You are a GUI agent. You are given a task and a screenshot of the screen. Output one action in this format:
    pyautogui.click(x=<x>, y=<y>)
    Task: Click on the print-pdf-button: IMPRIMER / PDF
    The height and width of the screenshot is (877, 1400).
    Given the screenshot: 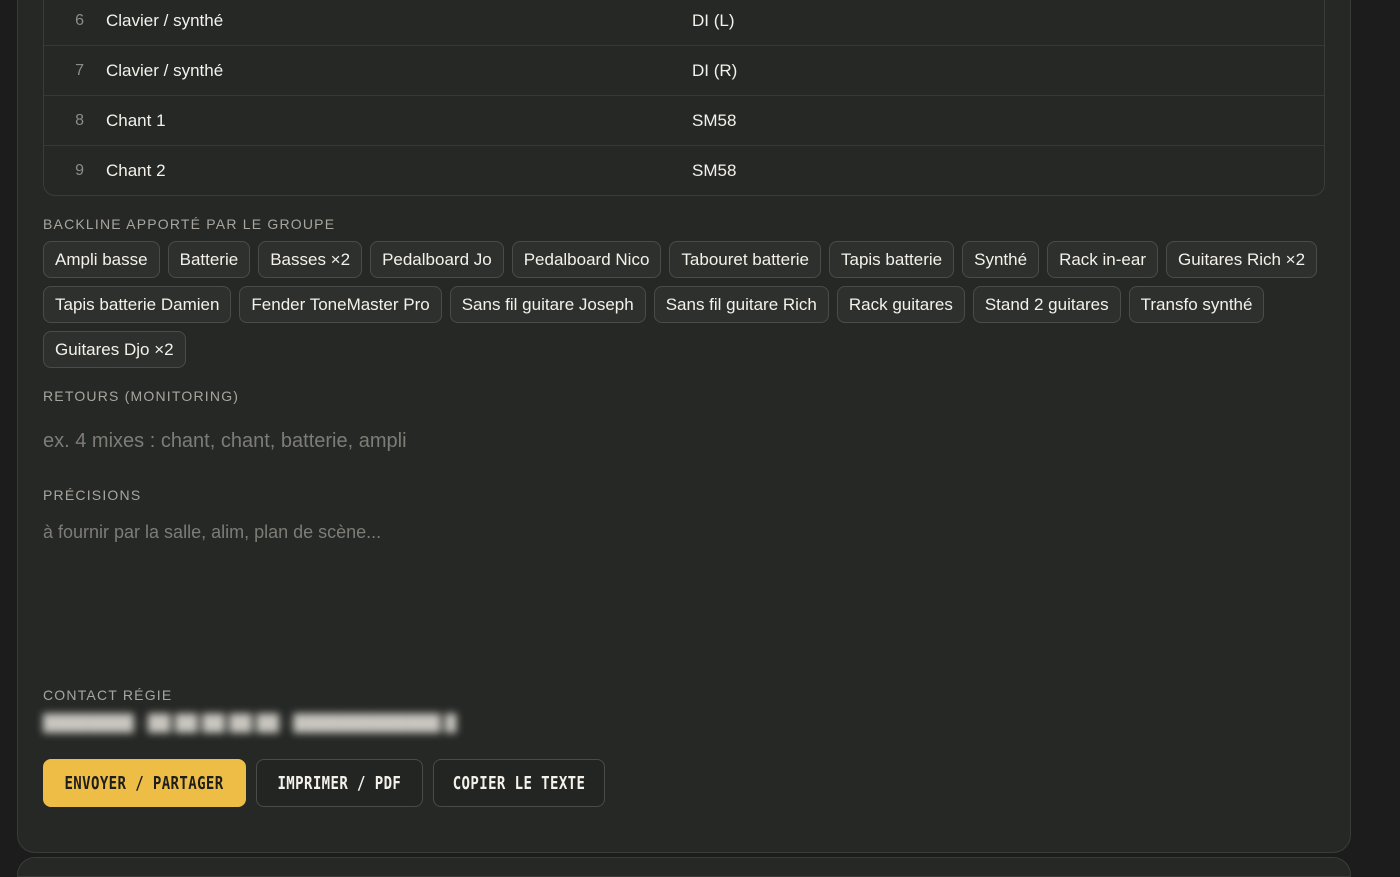 What is the action you would take?
    pyautogui.click(x=339, y=783)
    